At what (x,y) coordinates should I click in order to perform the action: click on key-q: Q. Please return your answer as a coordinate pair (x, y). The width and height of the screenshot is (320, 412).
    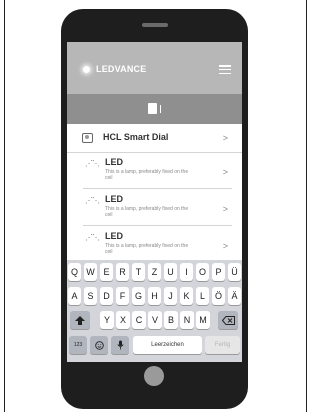
    Looking at the image, I should click on (74, 272).